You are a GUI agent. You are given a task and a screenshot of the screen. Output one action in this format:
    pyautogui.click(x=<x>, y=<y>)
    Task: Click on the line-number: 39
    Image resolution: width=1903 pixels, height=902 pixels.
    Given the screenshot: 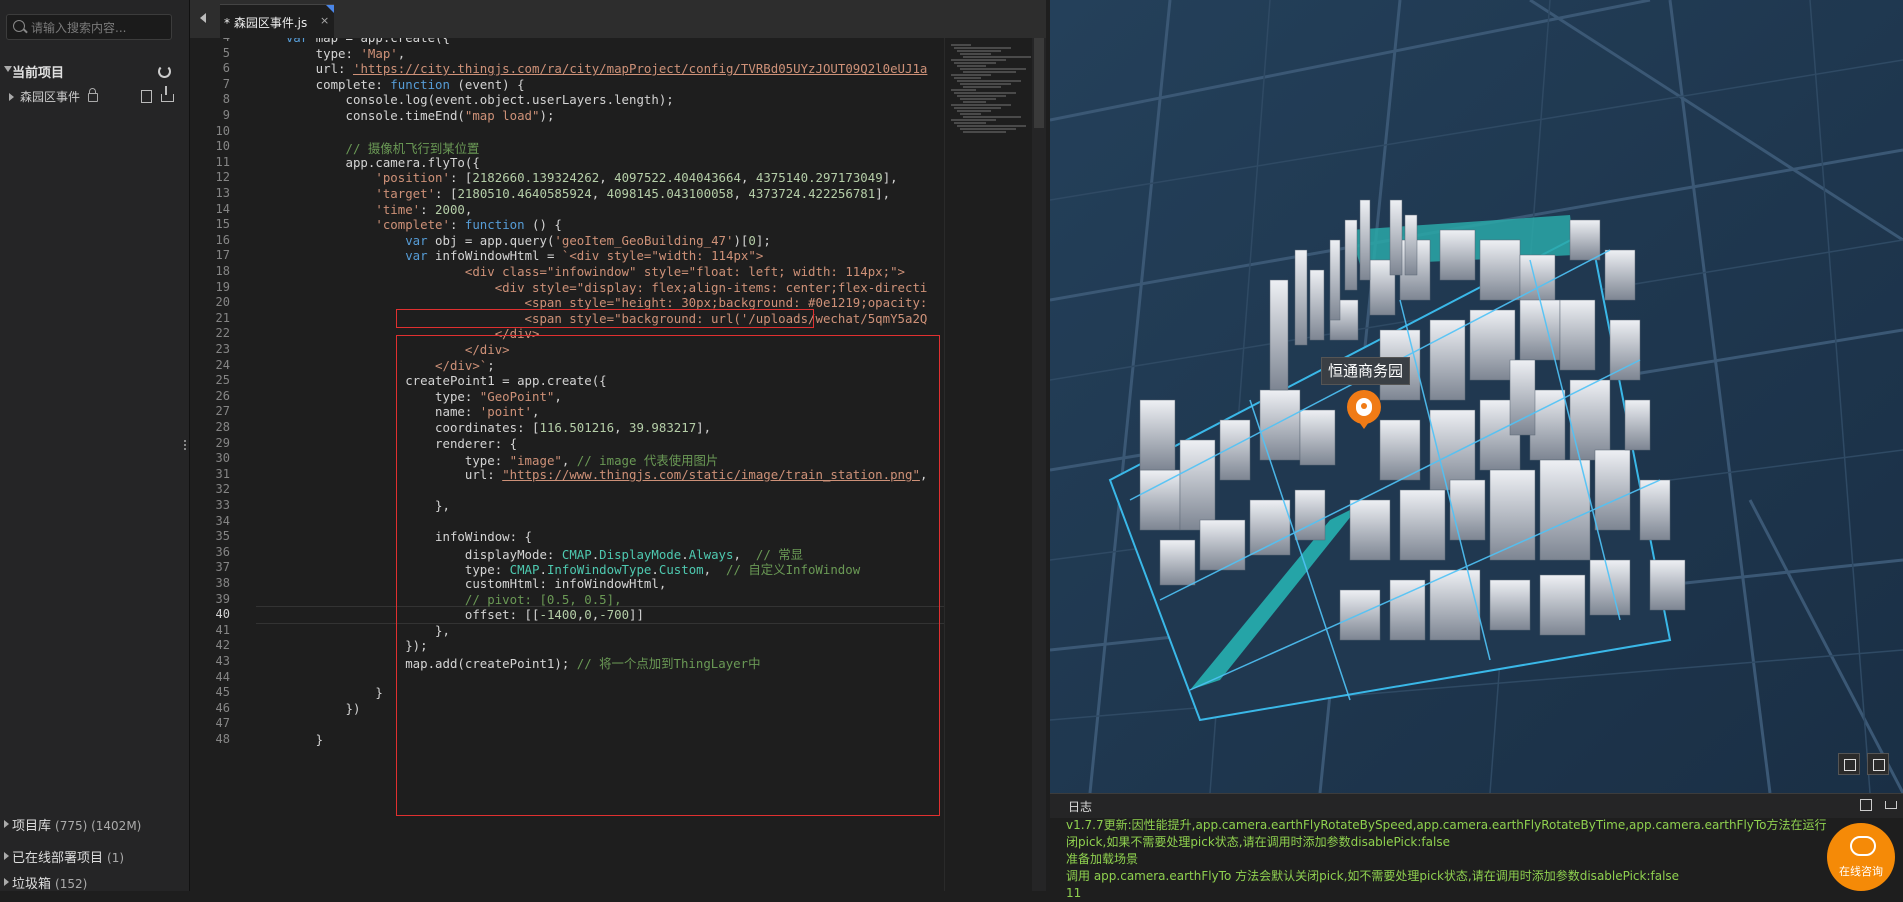 What is the action you would take?
    pyautogui.click(x=222, y=598)
    